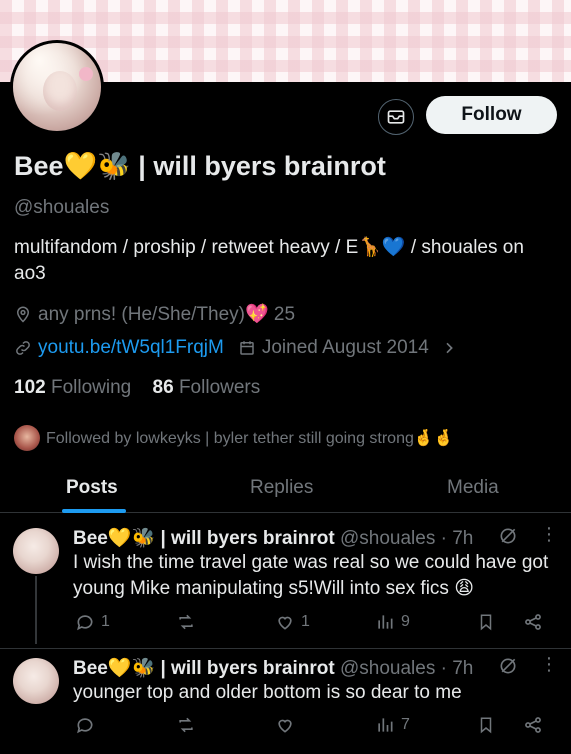 The image size is (571, 754). Describe the element at coordinates (207, 387) in the screenshot. I see `followers-link: 86 Followers` at that location.